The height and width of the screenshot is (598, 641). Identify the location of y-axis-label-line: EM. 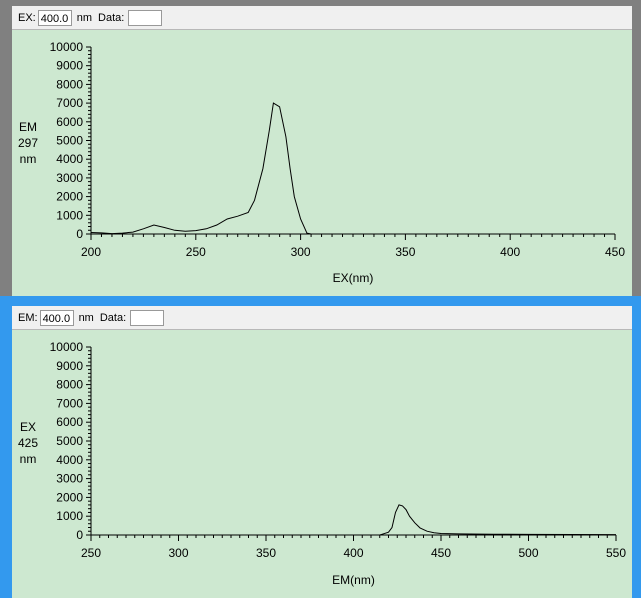
(28, 127).